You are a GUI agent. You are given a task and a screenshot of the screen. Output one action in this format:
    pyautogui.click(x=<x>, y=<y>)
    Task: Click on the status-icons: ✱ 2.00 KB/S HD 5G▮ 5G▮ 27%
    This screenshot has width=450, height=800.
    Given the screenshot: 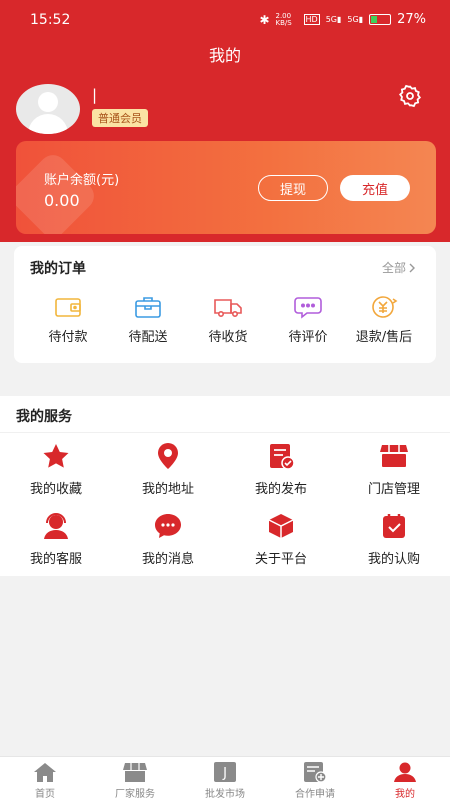 What is the action you would take?
    pyautogui.click(x=342, y=19)
    